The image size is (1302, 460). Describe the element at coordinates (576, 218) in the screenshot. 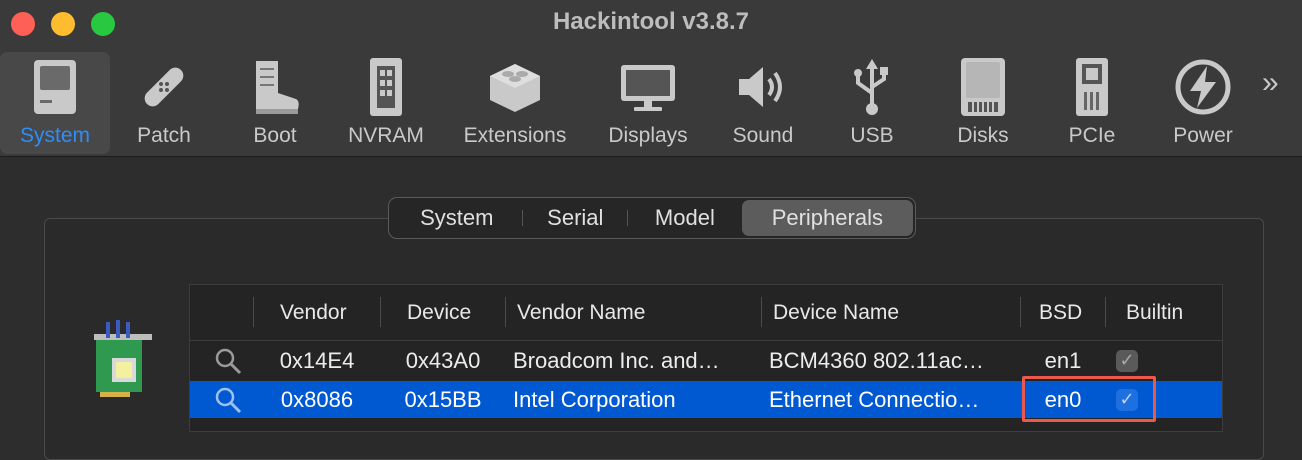

I see `tab-serial: Serial` at that location.